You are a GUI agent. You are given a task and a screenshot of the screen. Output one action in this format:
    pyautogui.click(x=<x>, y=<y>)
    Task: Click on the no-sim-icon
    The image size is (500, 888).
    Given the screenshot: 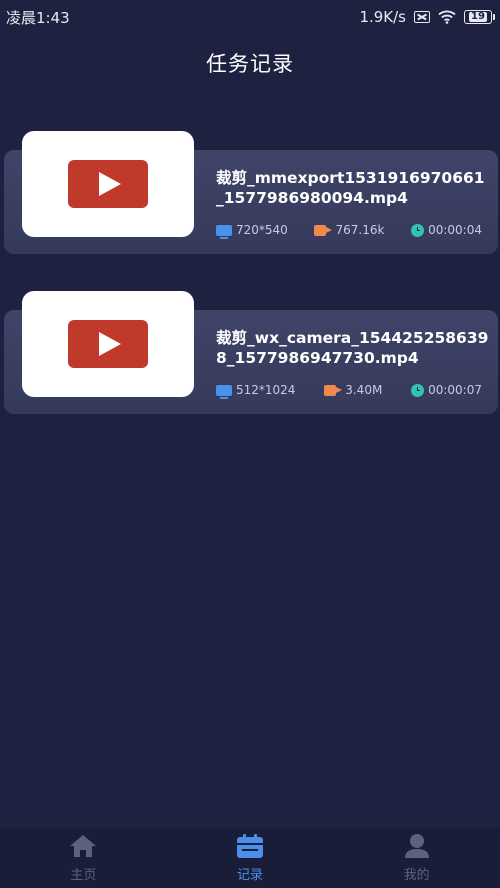 What is the action you would take?
    pyautogui.click(x=422, y=17)
    